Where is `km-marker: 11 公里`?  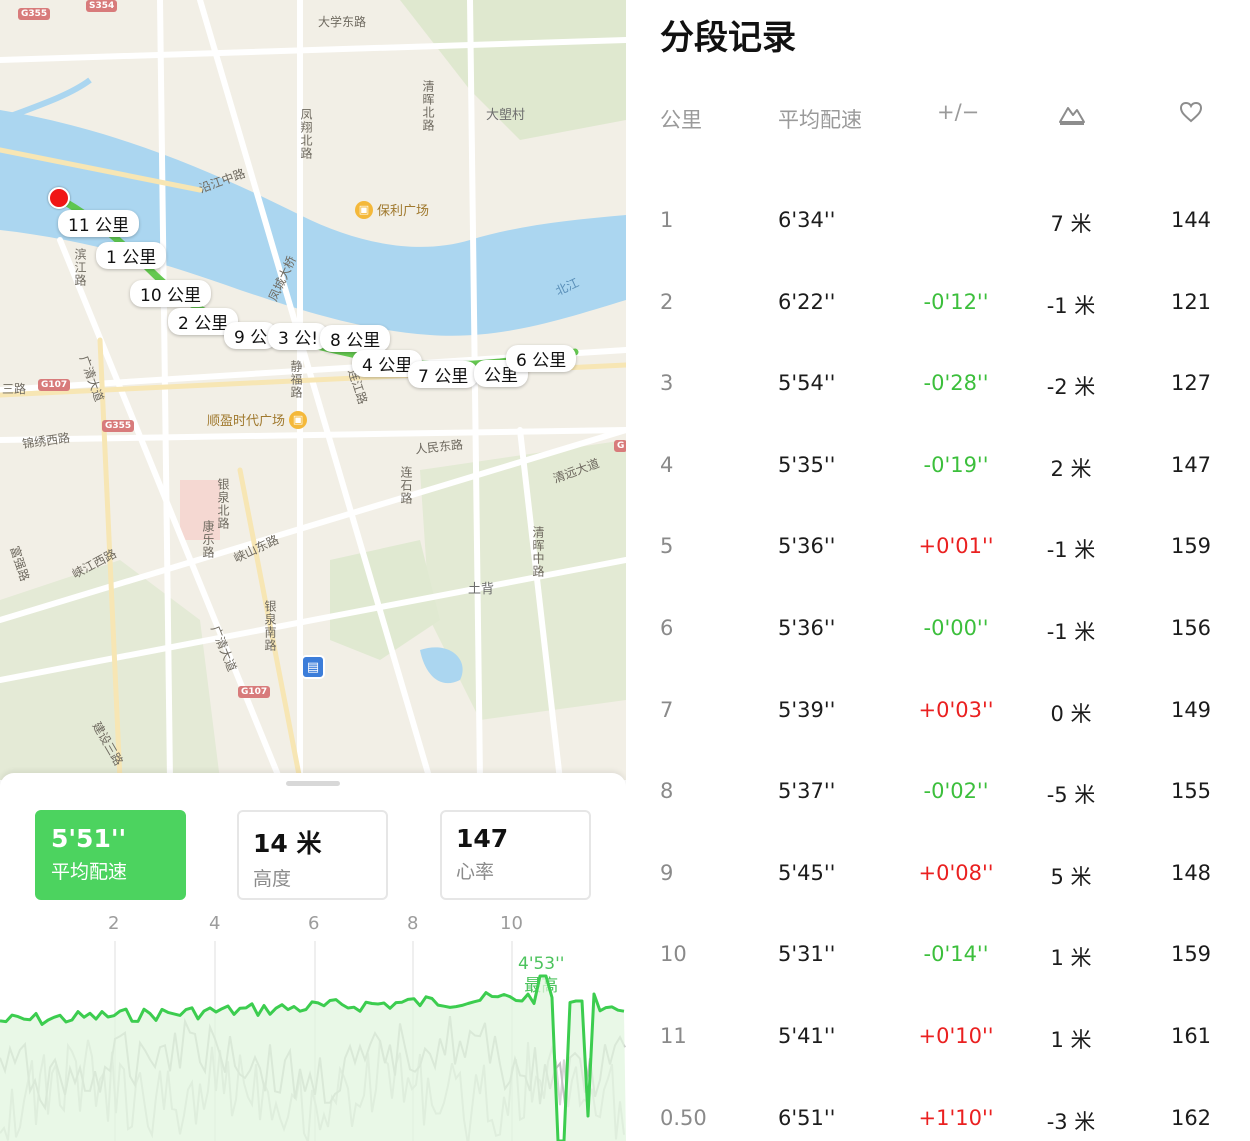
km-marker: 11 公里 is located at coordinates (99, 223).